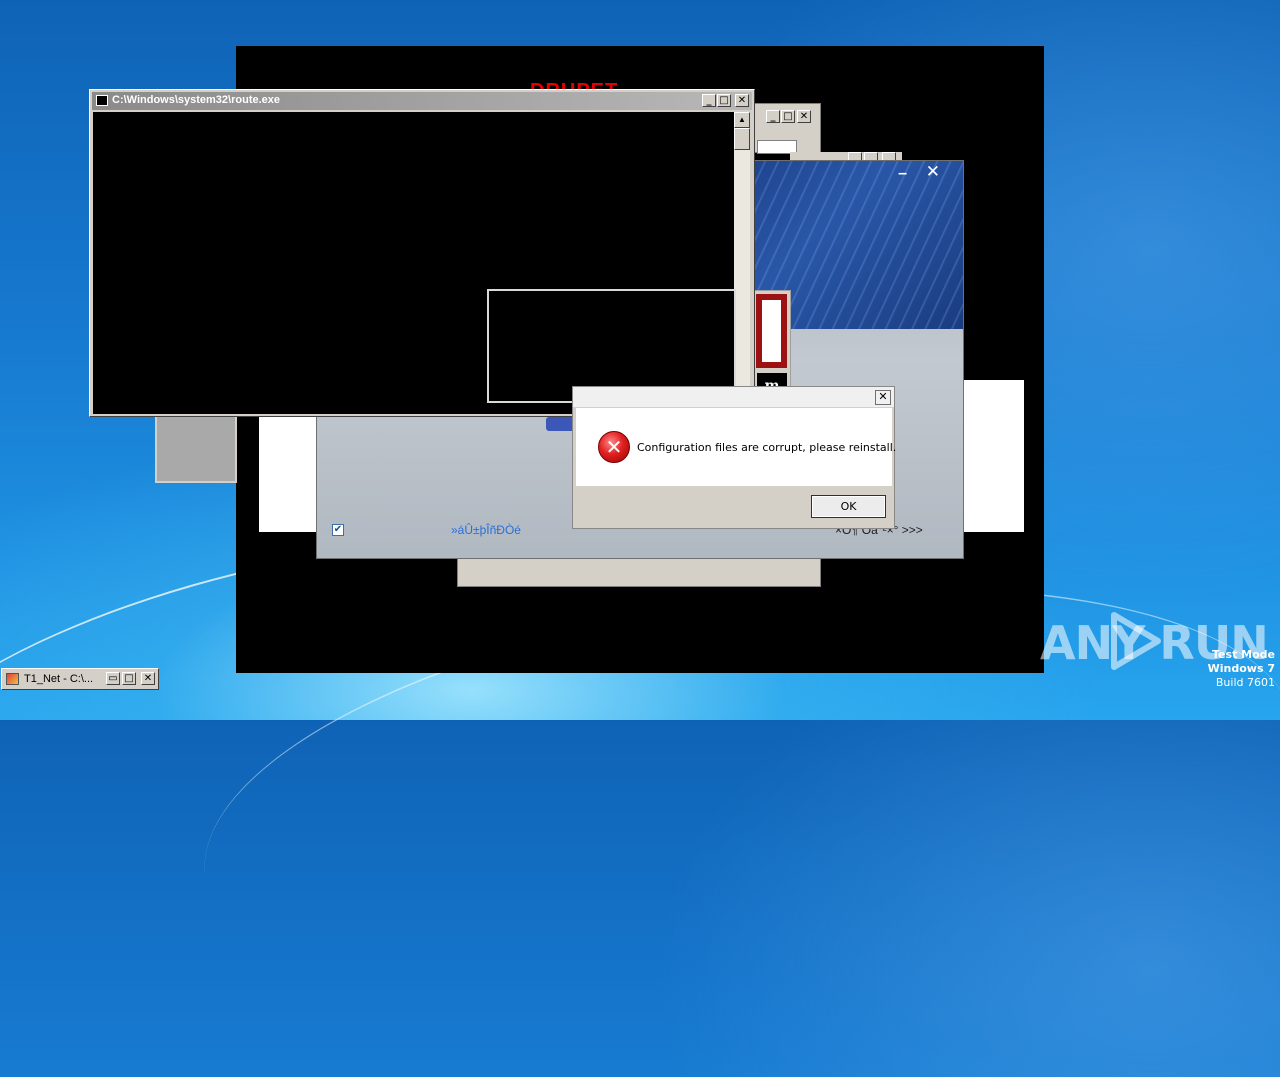  Describe the element at coordinates (614, 447) in the screenshot. I see `error-icon: ✕` at that location.